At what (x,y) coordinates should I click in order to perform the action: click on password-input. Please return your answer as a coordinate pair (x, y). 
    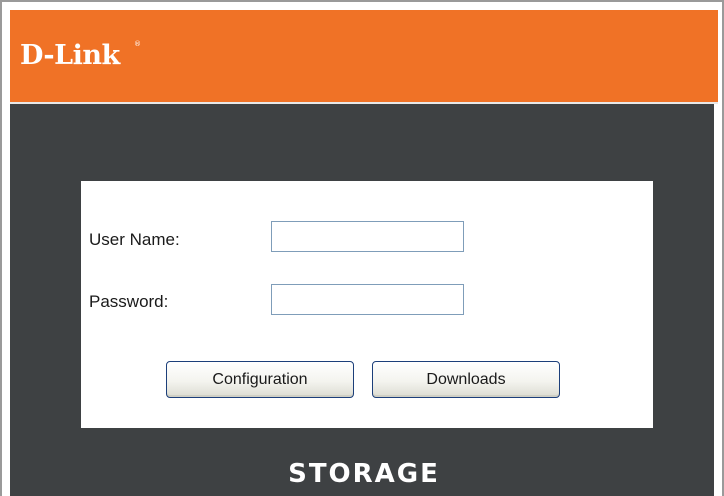
    Looking at the image, I should click on (367, 299).